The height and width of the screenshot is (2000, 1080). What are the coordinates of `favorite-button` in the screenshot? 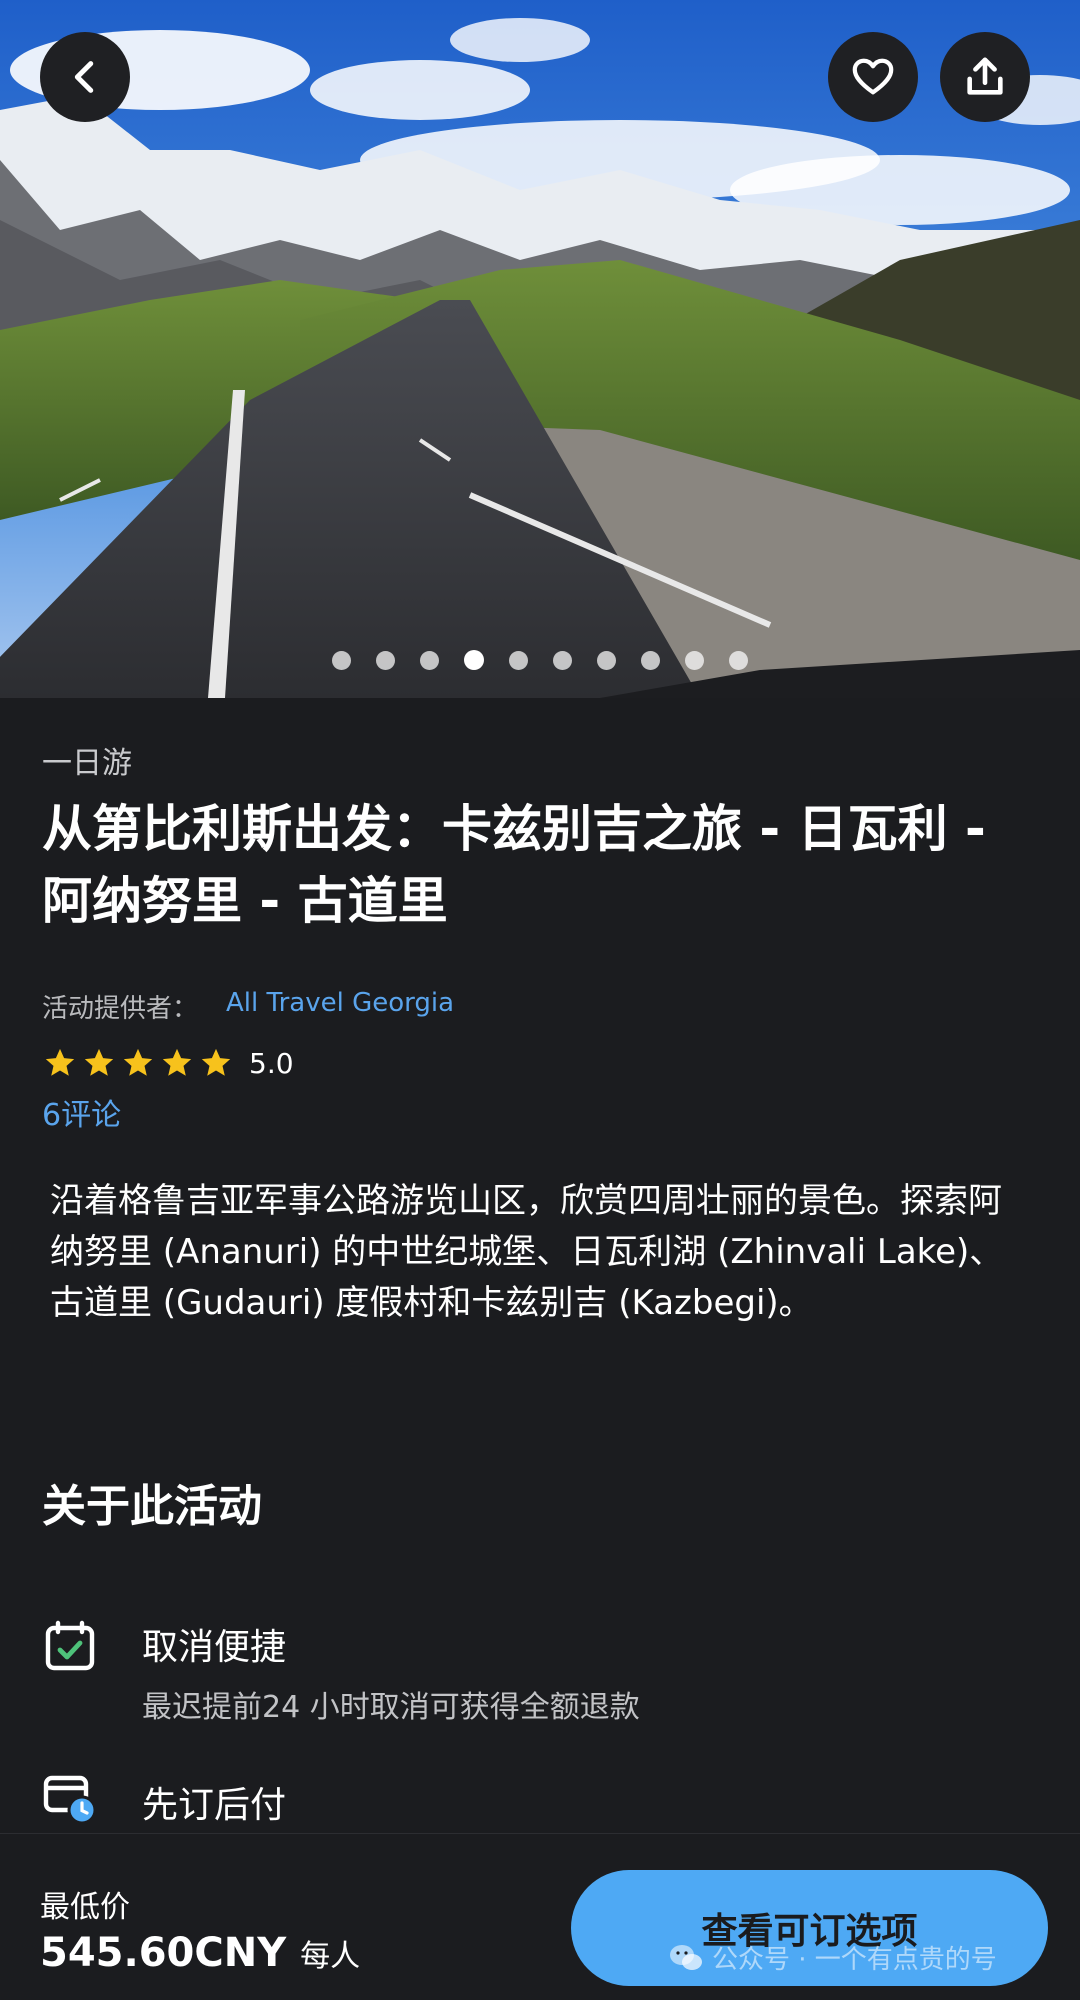 It's located at (873, 77).